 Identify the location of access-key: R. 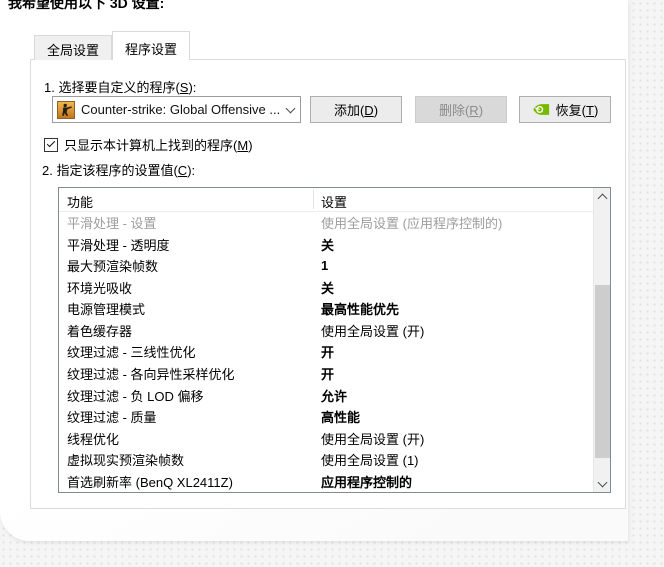
(474, 110).